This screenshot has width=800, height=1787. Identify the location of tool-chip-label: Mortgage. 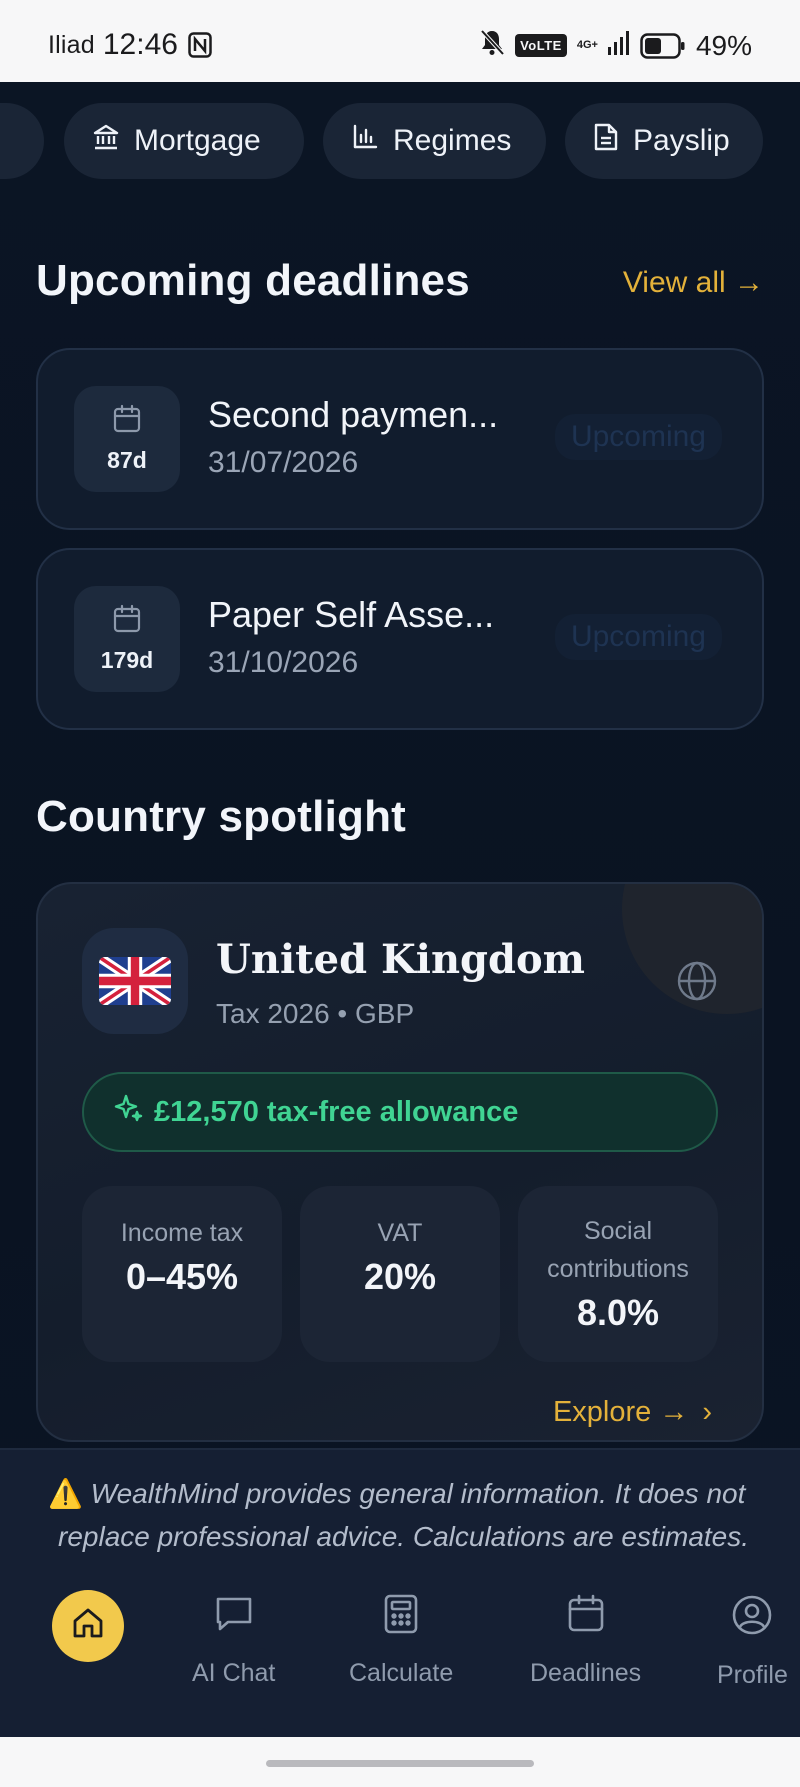
(197, 140).